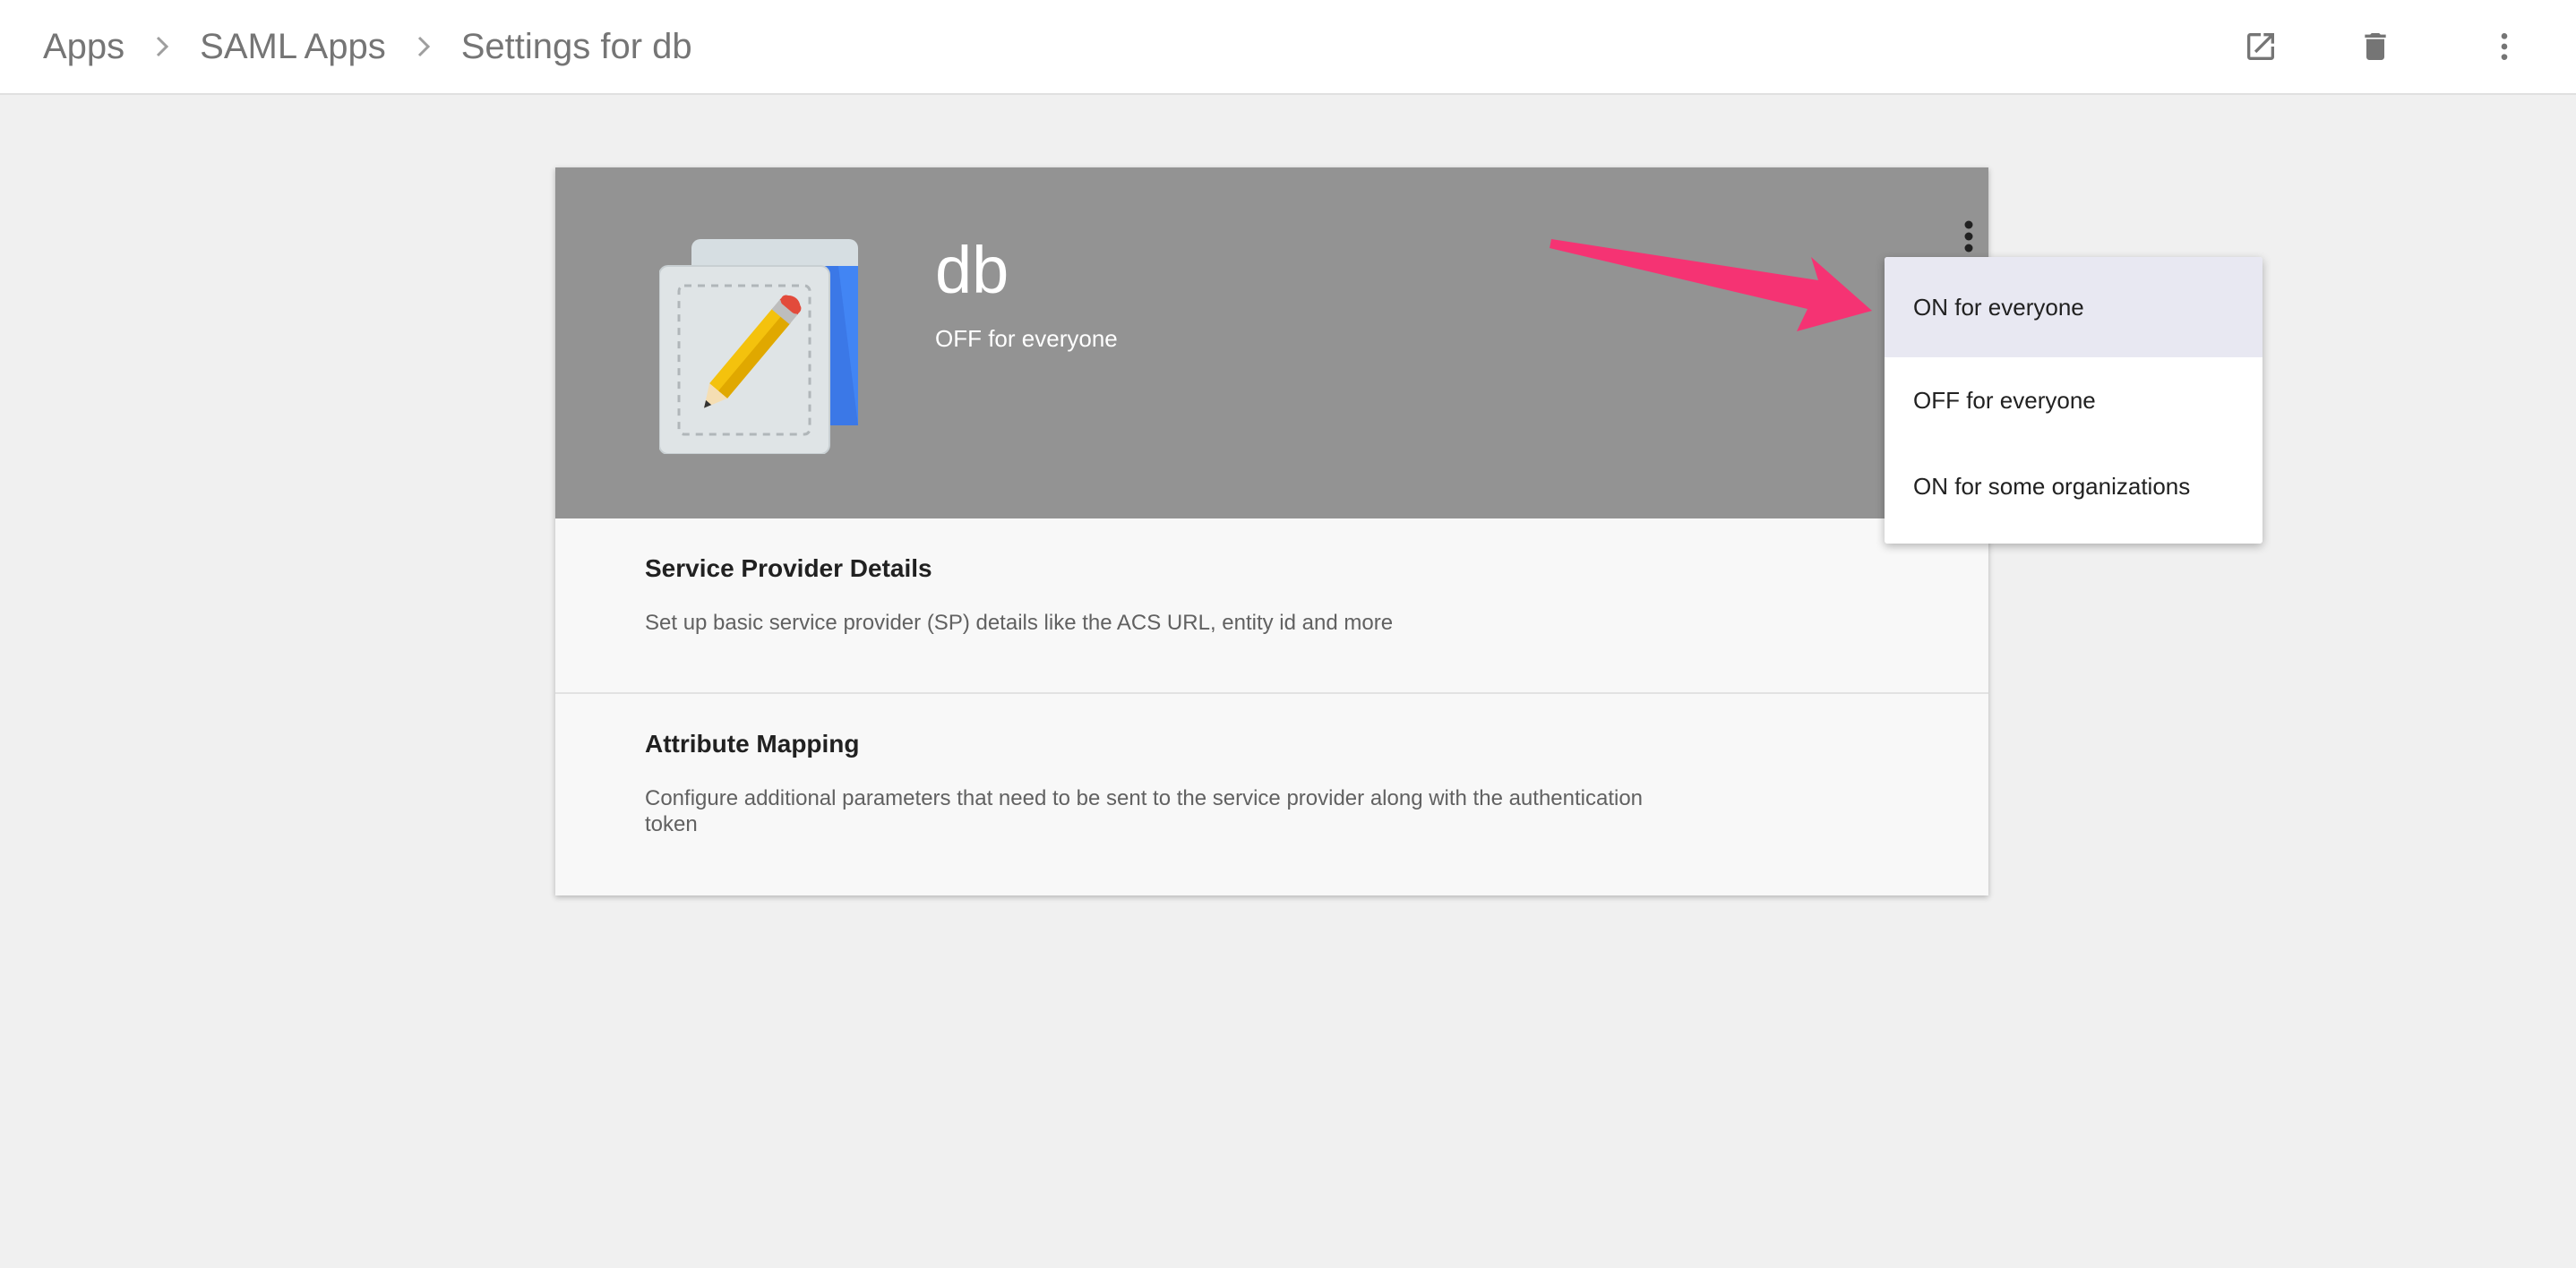 This screenshot has height=1268, width=2576. Describe the element at coordinates (752, 744) in the screenshot. I see `section-title: Attribute Mapping` at that location.